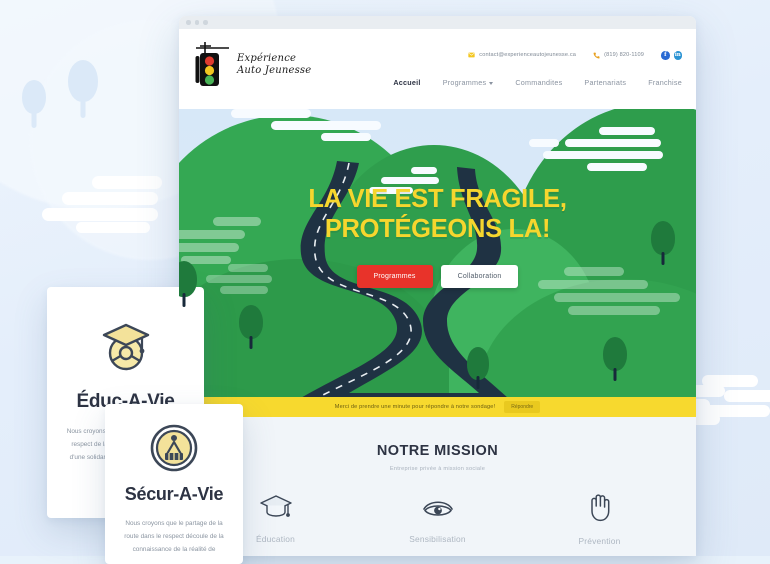 The width and height of the screenshot is (770, 564). I want to click on card-secu-icon-wrap, so click(174, 448).